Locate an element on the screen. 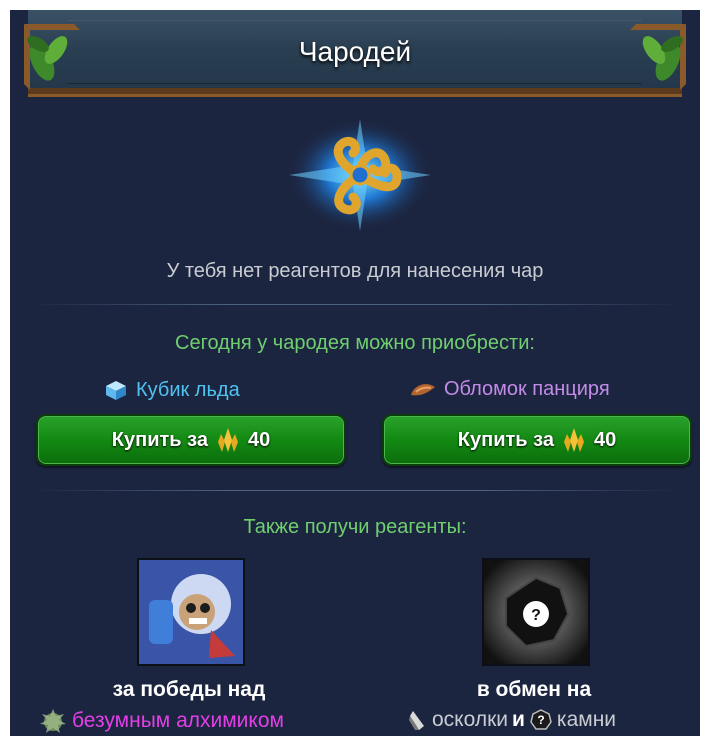  enchant-triskelion-icon is located at coordinates (360, 175).